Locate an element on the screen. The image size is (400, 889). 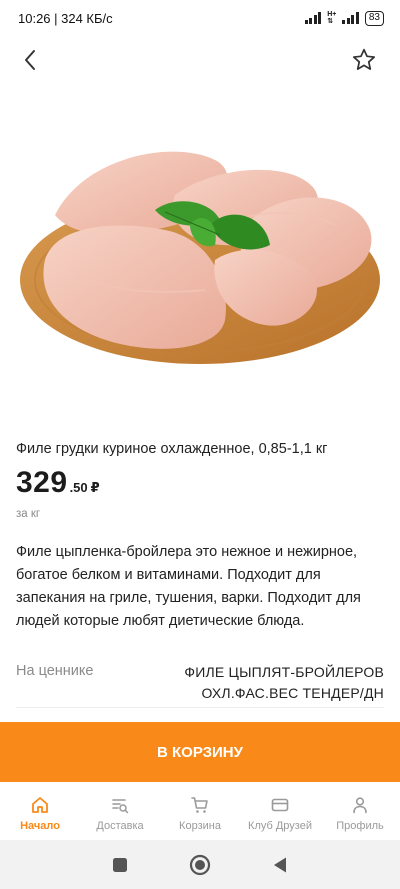
nav-item-cart: Корзина is located at coordinates (200, 813).